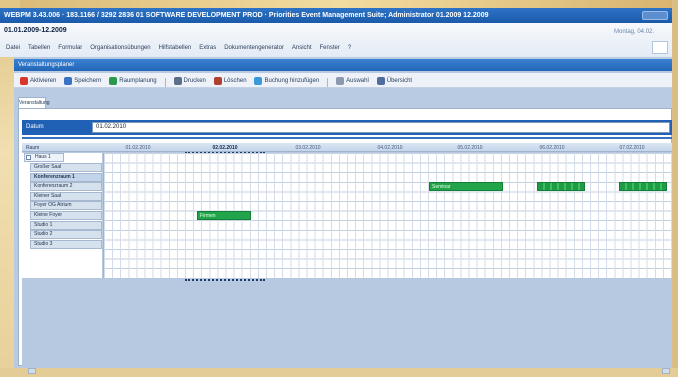 This screenshot has height=377, width=678. What do you see at coordinates (35, 30) in the screenshot?
I see `period-label: 01.01.2009-12.2009` at bounding box center [35, 30].